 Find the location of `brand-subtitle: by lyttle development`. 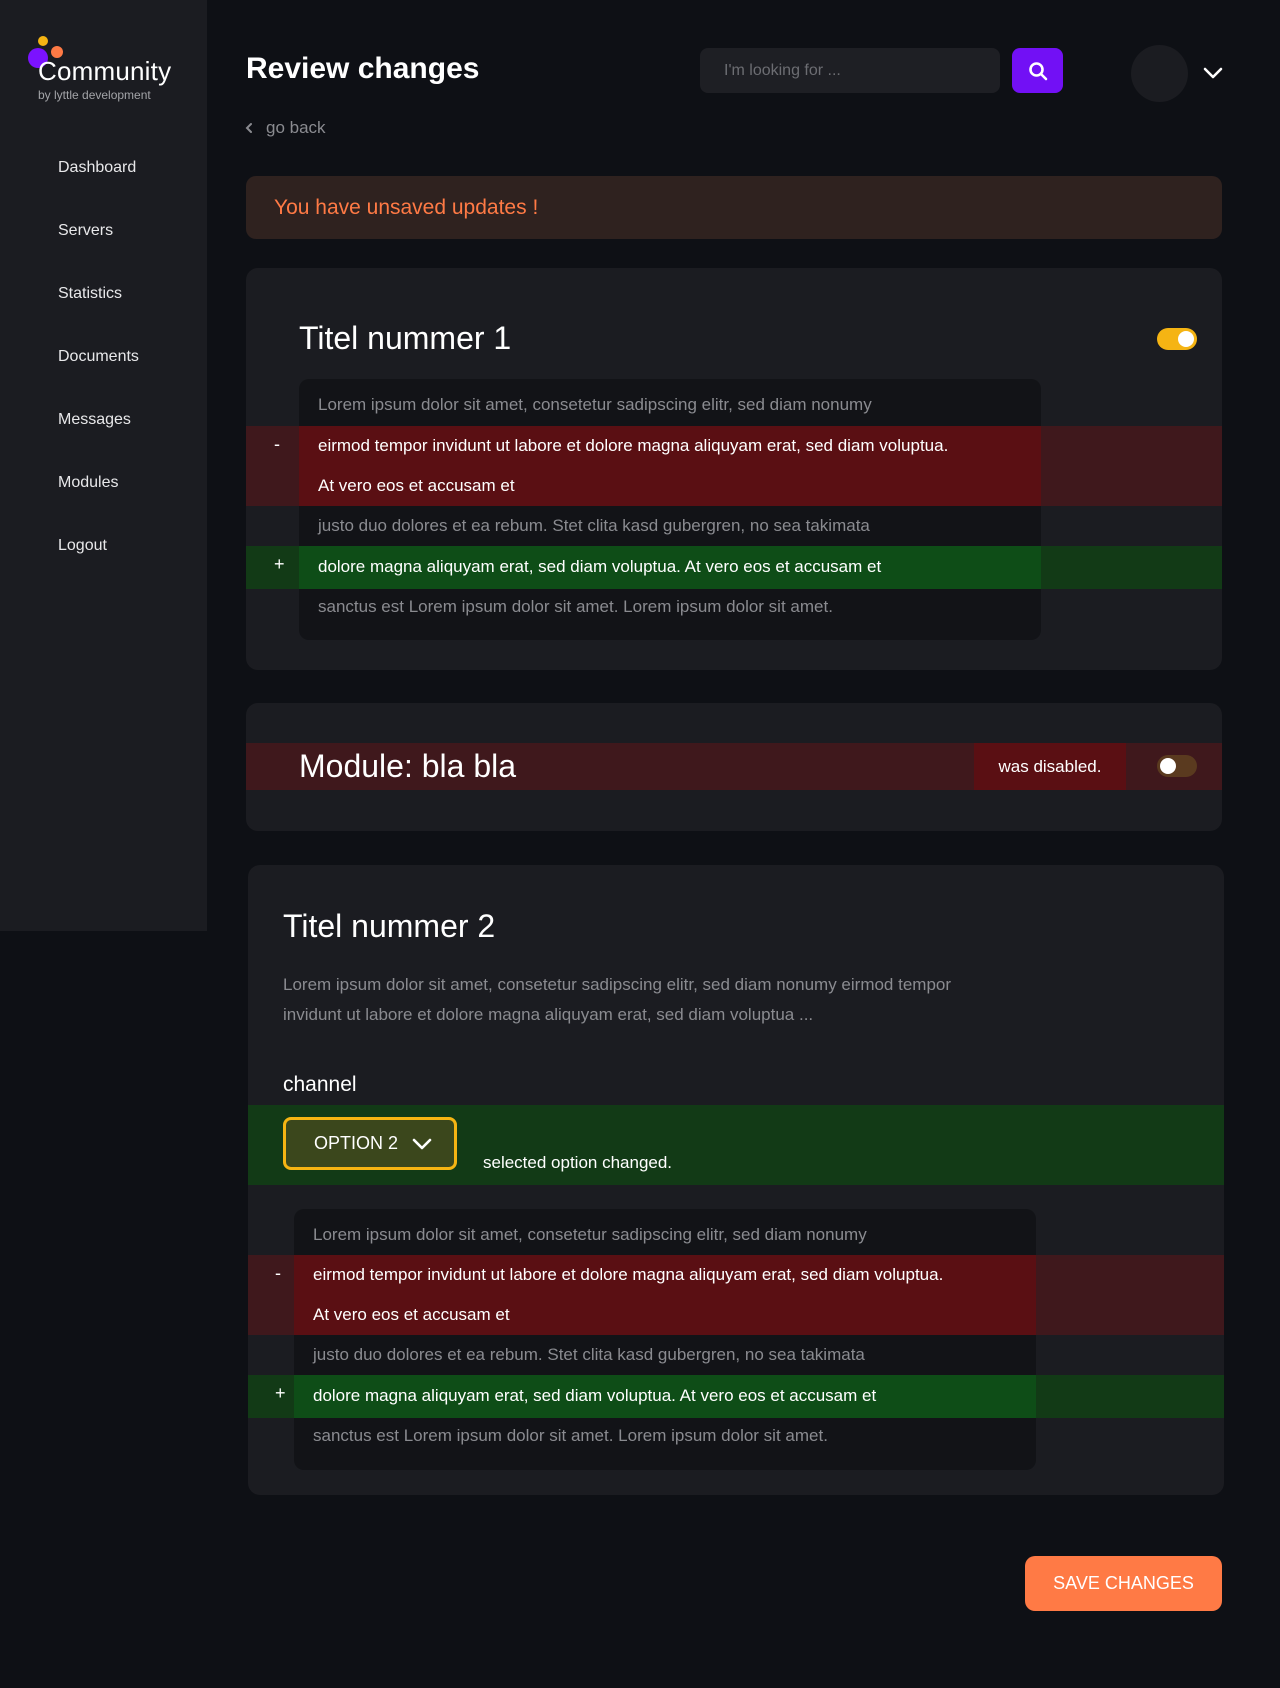

brand-subtitle: by lyttle development is located at coordinates (94, 95).